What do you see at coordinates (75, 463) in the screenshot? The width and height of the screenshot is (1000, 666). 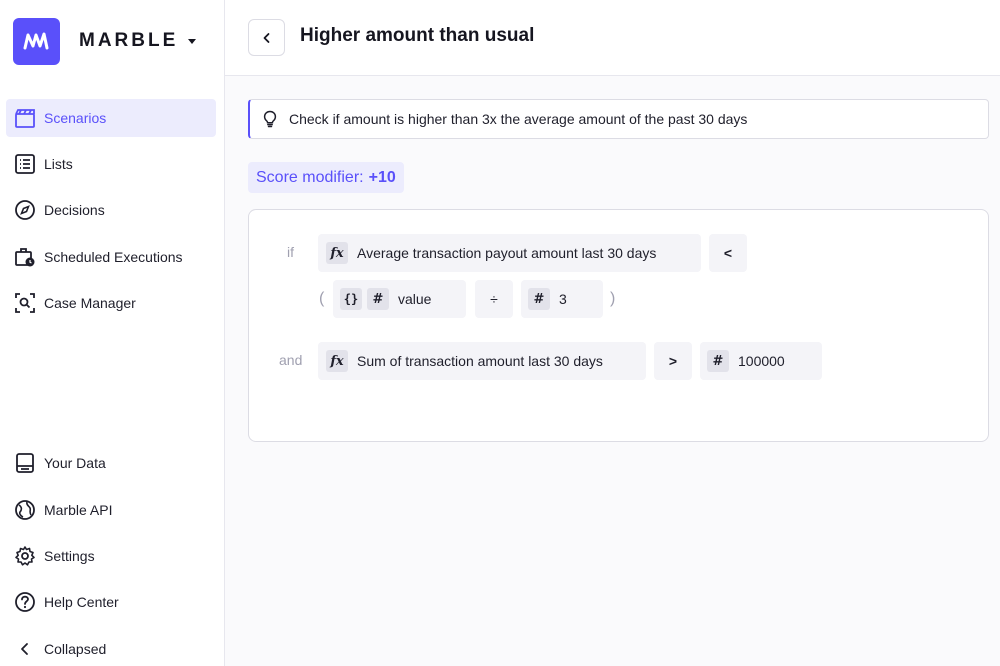 I see `sidebar-item-label: Your Data` at bounding box center [75, 463].